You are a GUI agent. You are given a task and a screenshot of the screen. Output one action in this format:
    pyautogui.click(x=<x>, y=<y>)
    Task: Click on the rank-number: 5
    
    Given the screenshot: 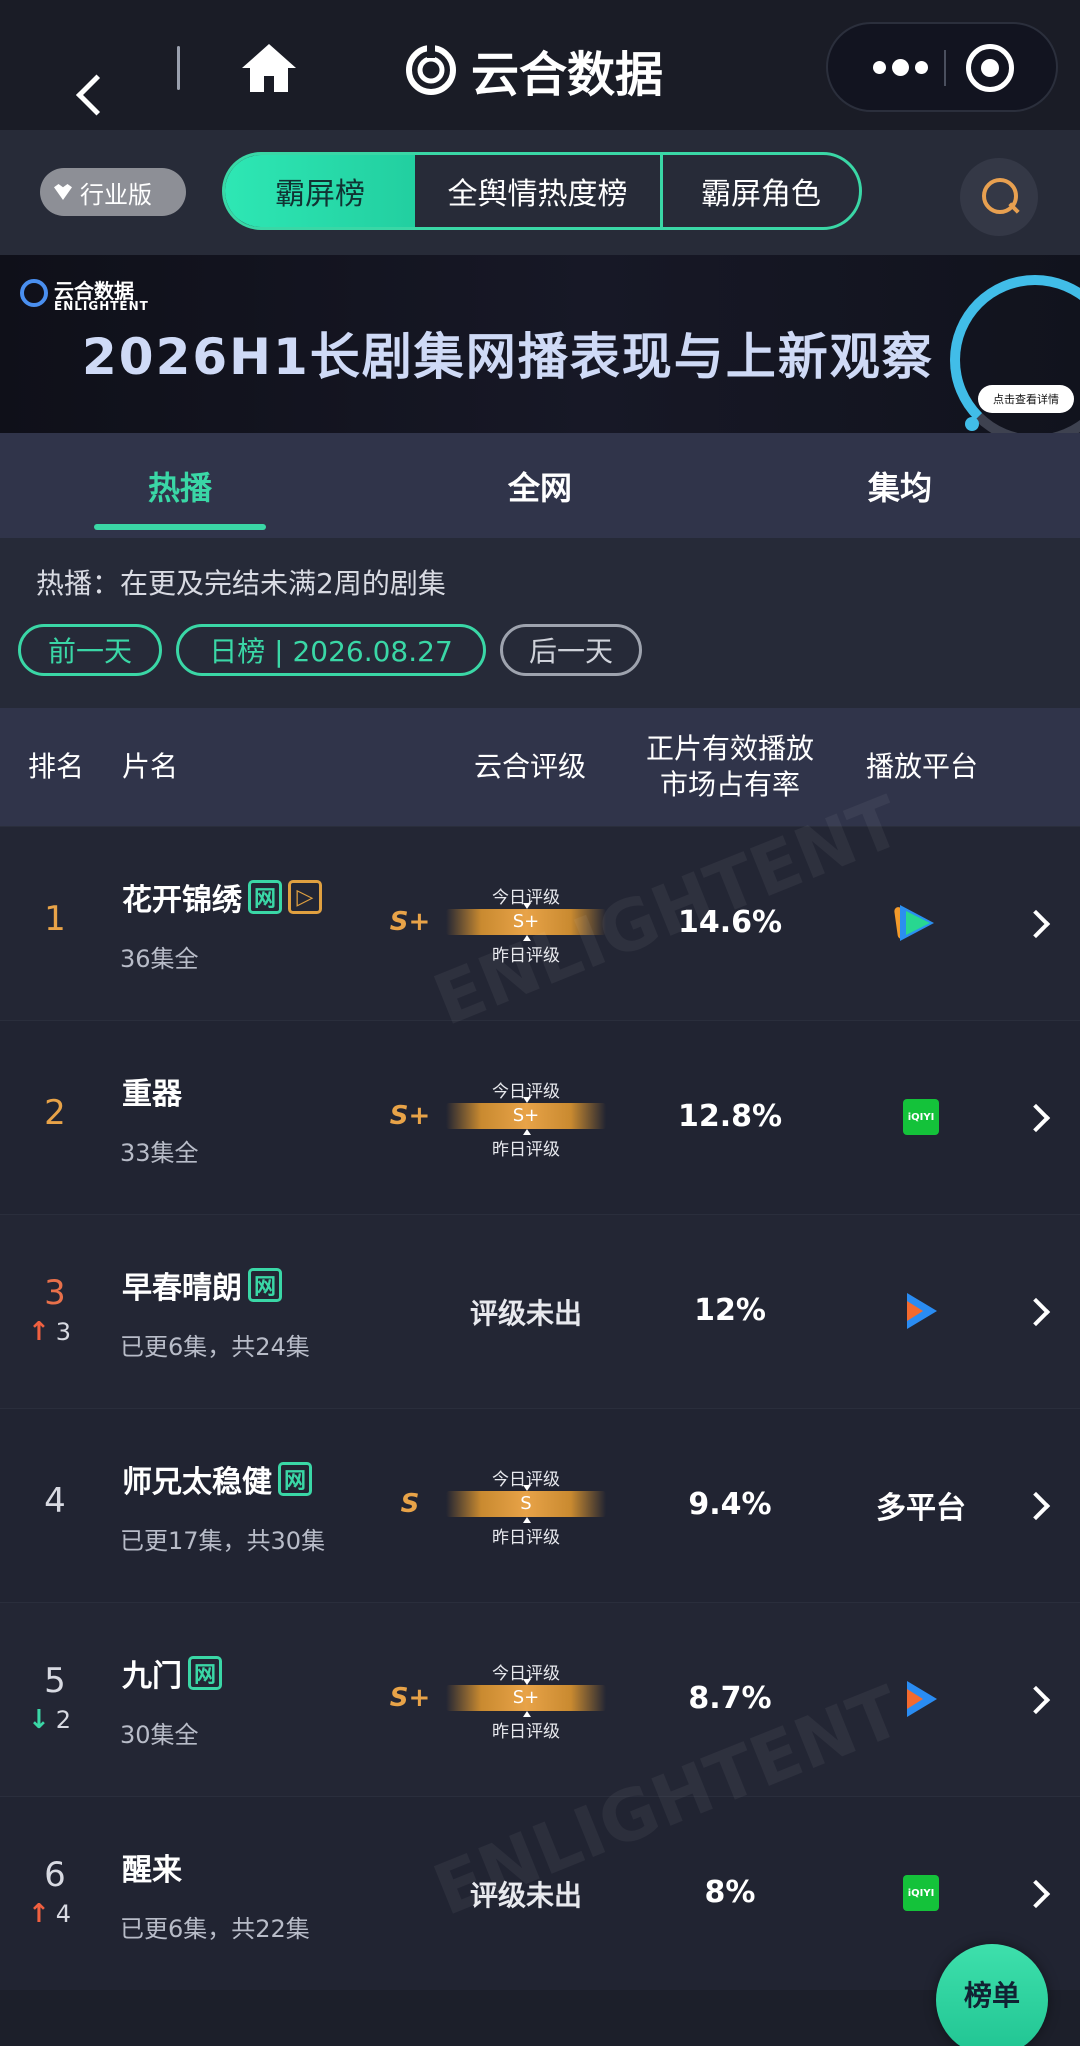 What is the action you would take?
    pyautogui.click(x=55, y=1681)
    